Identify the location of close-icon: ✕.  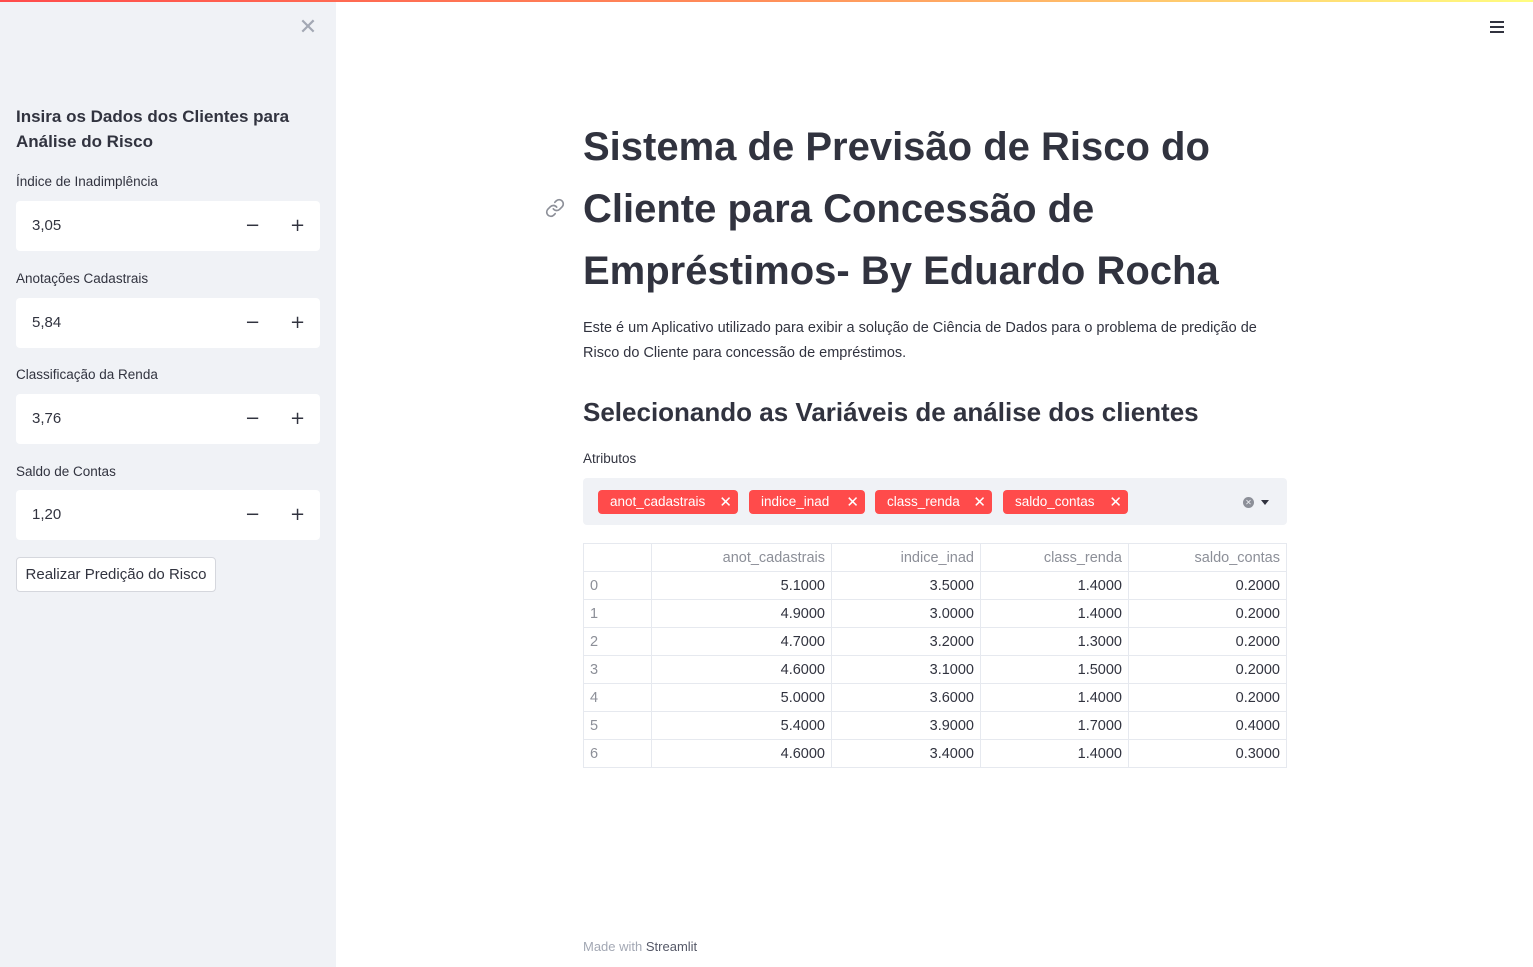
(308, 28).